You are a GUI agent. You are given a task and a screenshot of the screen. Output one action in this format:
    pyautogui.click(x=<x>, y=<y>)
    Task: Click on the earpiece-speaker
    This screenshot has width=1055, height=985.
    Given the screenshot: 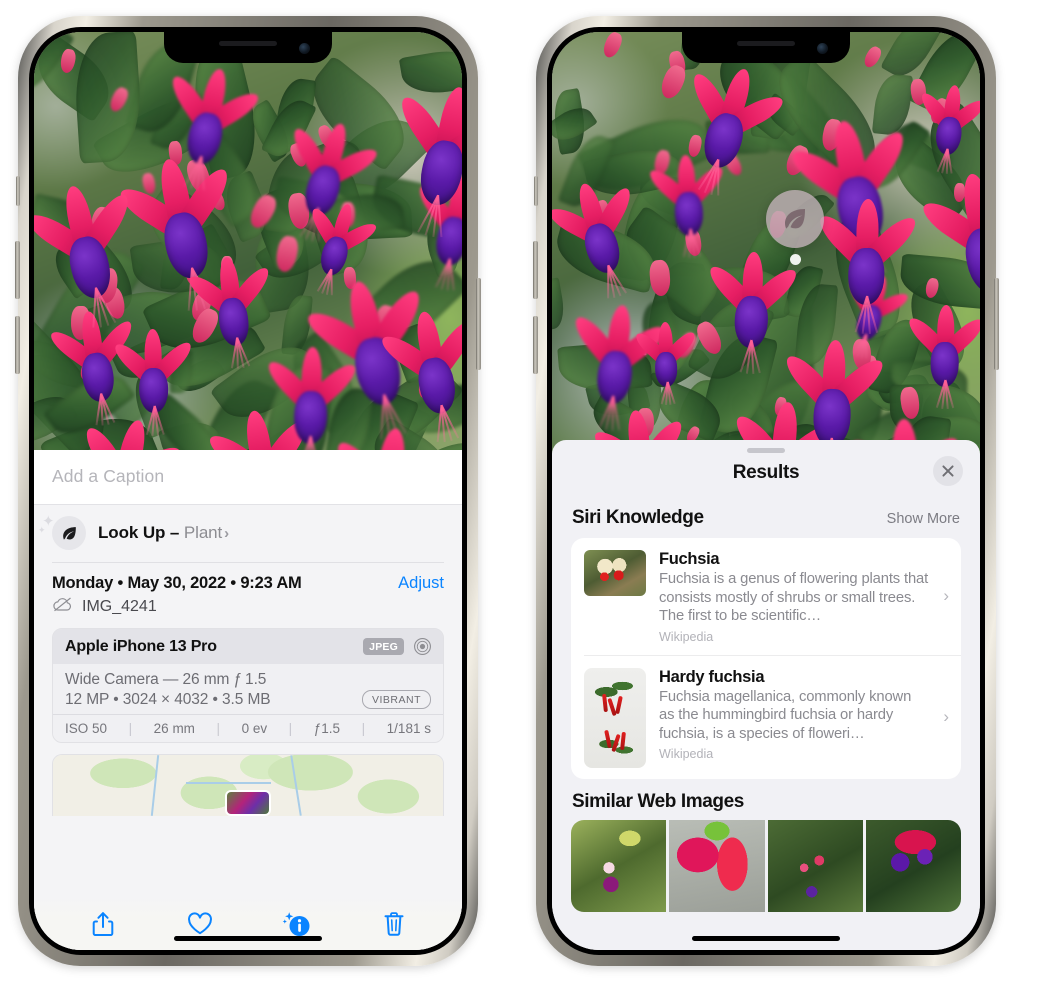 What is the action you would take?
    pyautogui.click(x=766, y=43)
    